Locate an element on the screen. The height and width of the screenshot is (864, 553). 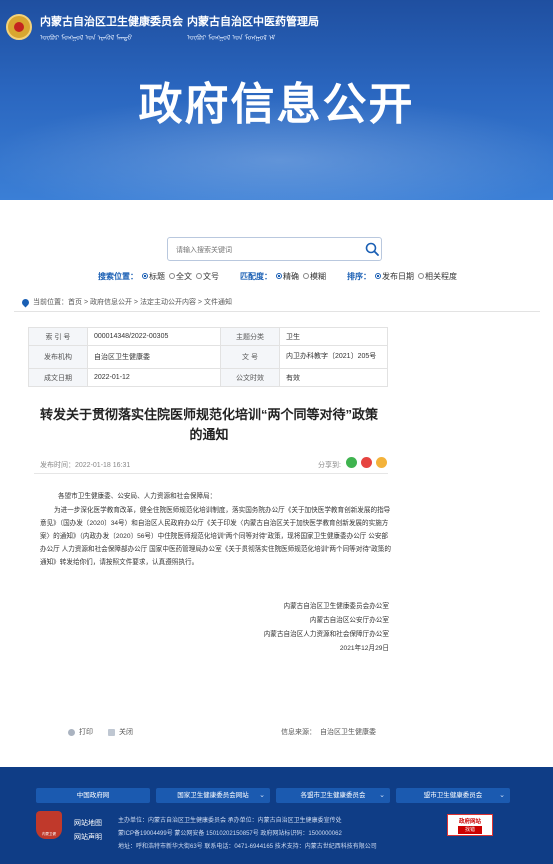
table-row: 发布机构 自治区卫生健康委 文 号 内卫办科教字〔2021〕205号 is located at coordinates (208, 357).